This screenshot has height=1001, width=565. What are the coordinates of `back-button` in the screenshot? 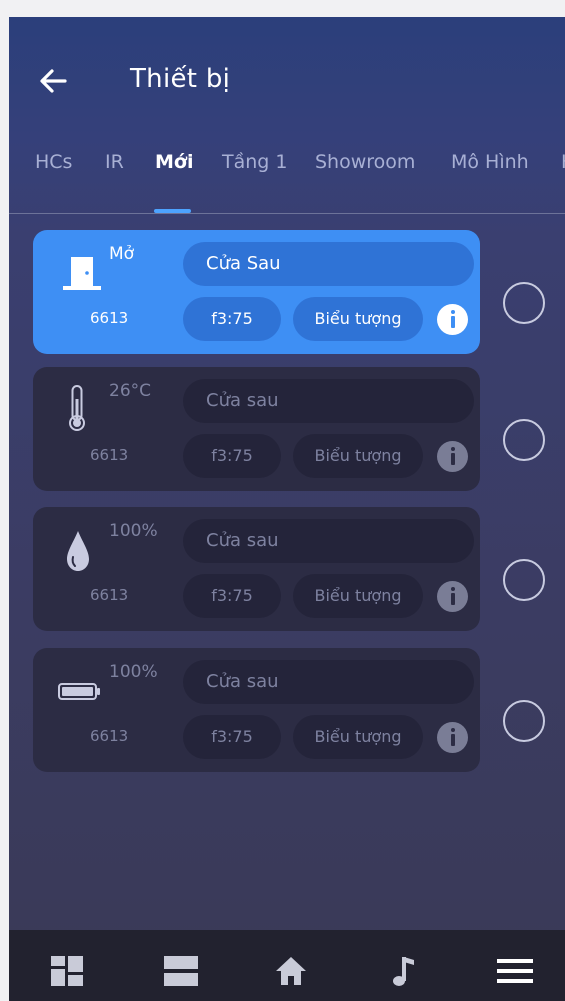 It's located at (53, 81).